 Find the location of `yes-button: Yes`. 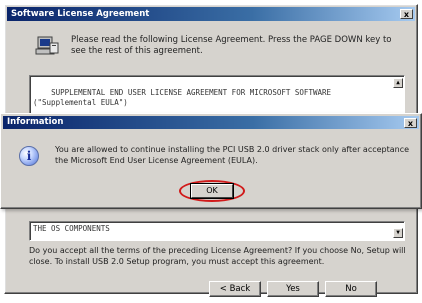

yes-button: Yes is located at coordinates (293, 289).